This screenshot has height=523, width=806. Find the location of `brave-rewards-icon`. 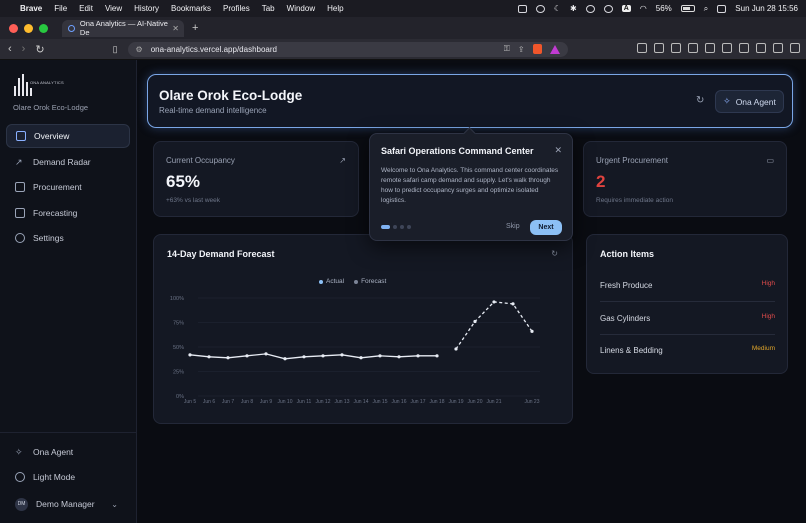

brave-rewards-icon is located at coordinates (554, 49).